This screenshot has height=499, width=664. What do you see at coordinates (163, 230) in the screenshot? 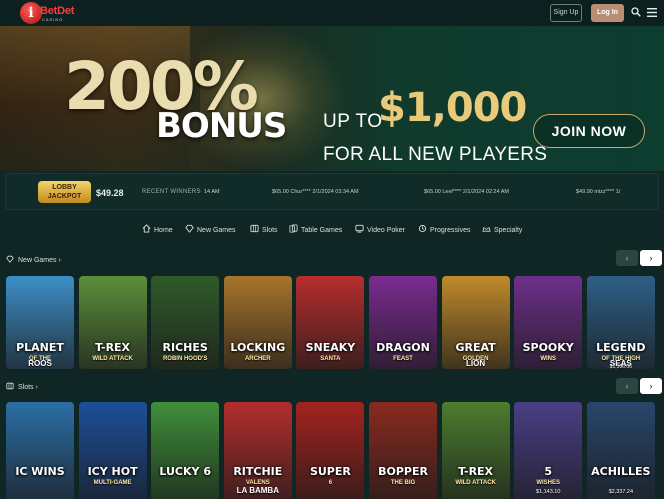
I see `nav-item-label: Home` at bounding box center [163, 230].